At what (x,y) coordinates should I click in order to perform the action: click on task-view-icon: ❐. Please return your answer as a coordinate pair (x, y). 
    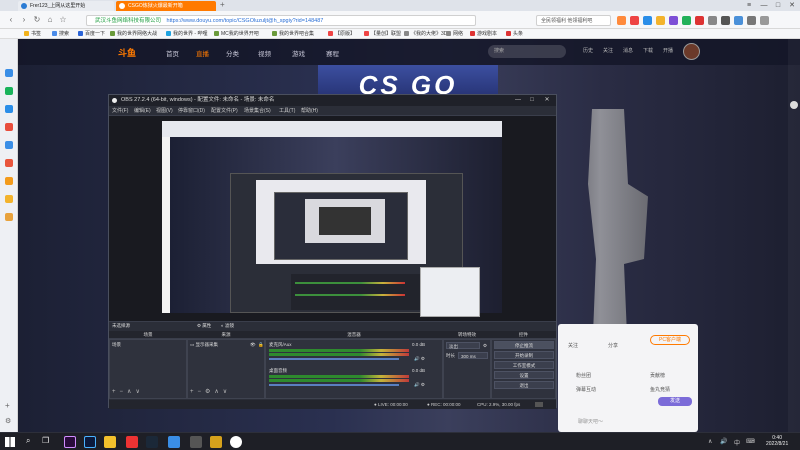
    Looking at the image, I should click on (45, 440).